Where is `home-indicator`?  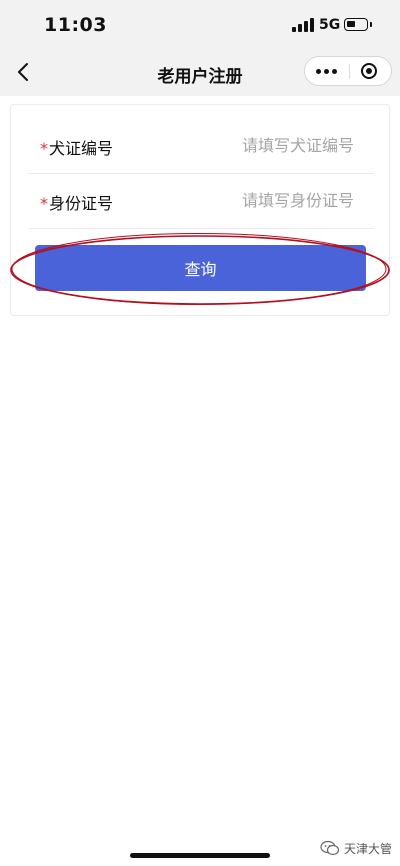
home-indicator is located at coordinates (200, 855).